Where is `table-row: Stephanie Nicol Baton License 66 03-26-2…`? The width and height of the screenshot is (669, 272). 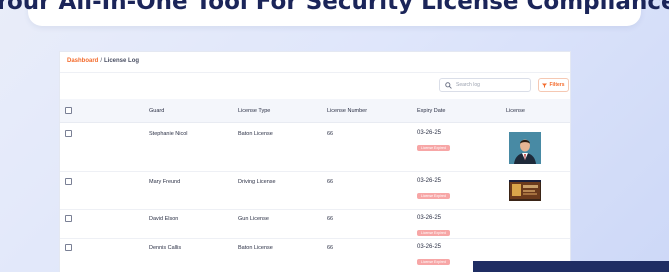
table-row: Stephanie Nicol Baton License 66 03-26-2… is located at coordinates (315, 148).